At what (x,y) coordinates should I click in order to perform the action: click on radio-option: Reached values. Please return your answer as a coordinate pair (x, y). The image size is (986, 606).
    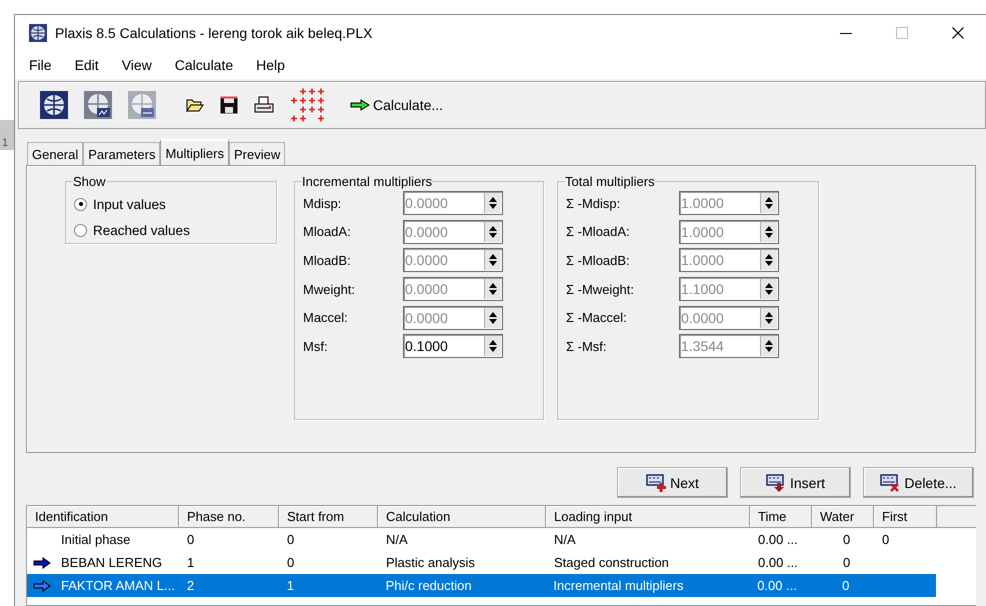
    Looking at the image, I should click on (171, 230).